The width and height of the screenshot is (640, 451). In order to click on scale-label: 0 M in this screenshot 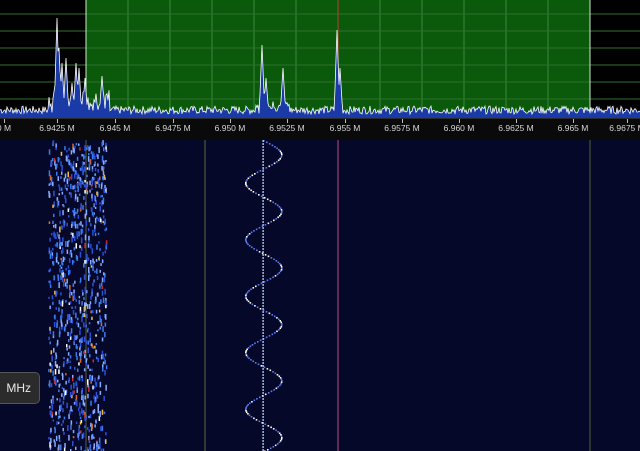, I will do `click(6, 128)`.